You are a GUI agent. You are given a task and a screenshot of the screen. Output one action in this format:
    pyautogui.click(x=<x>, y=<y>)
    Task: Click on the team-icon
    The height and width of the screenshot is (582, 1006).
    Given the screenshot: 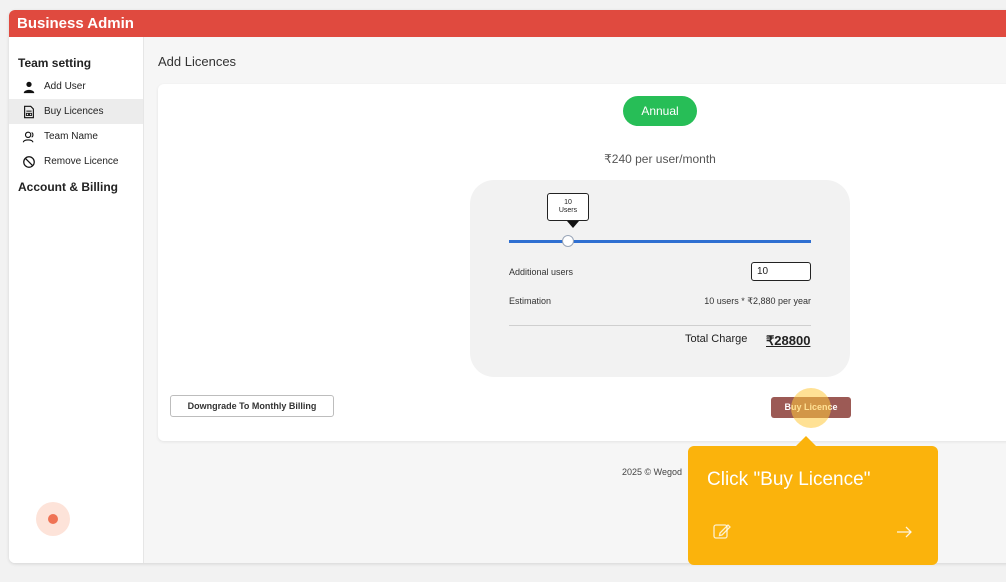 What is the action you would take?
    pyautogui.click(x=28, y=137)
    